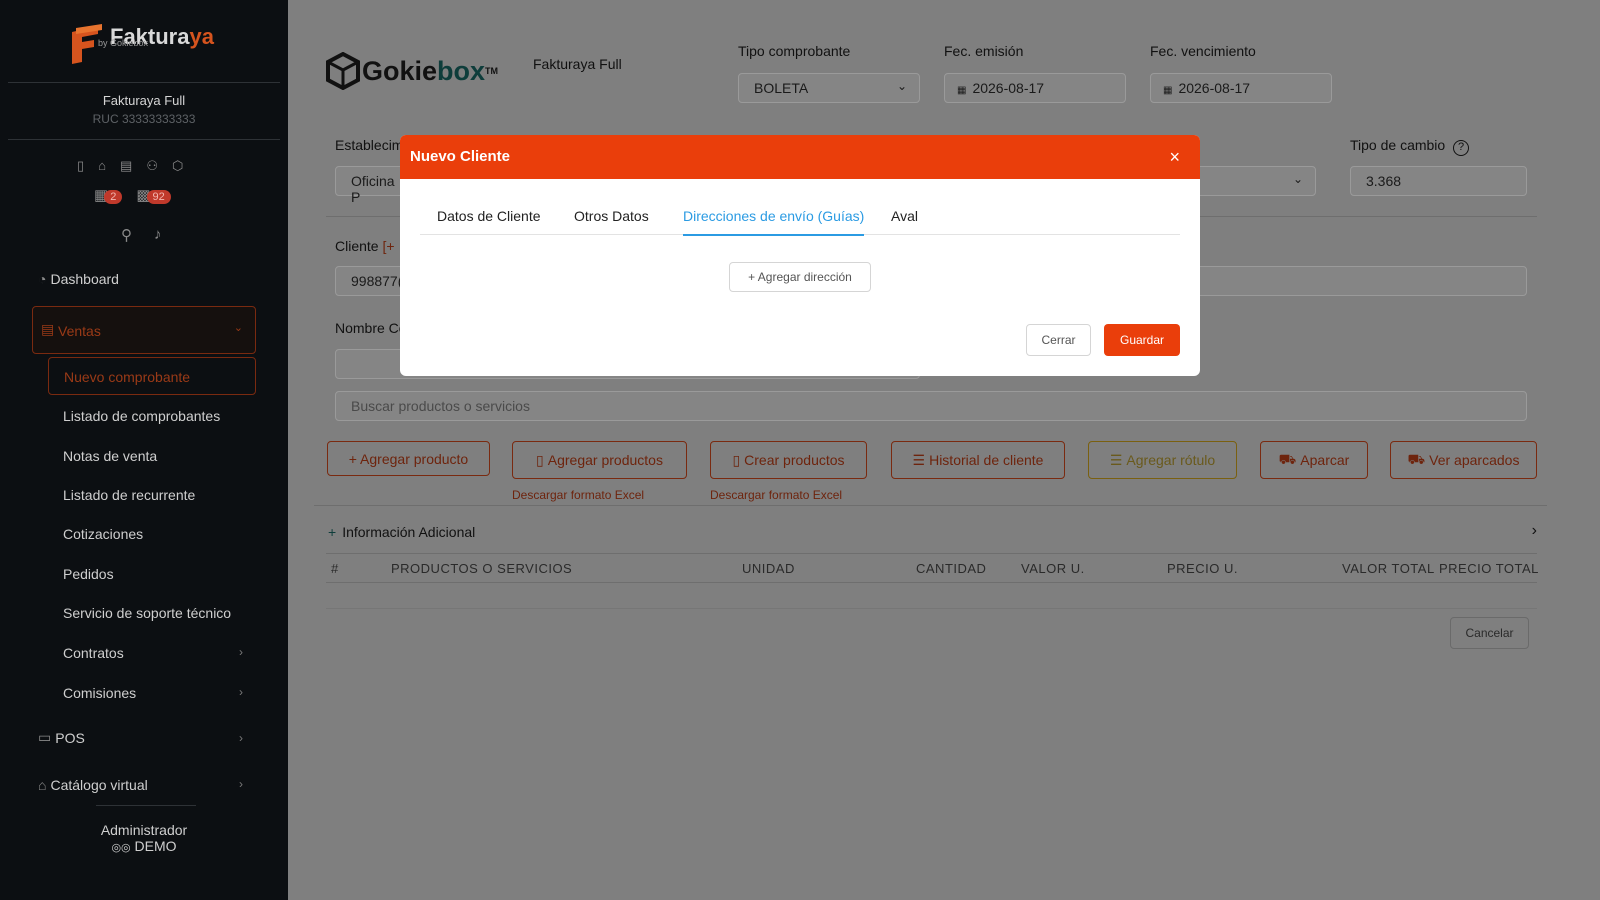  I want to click on venc-label: Fec. vencimiento, so click(1203, 51).